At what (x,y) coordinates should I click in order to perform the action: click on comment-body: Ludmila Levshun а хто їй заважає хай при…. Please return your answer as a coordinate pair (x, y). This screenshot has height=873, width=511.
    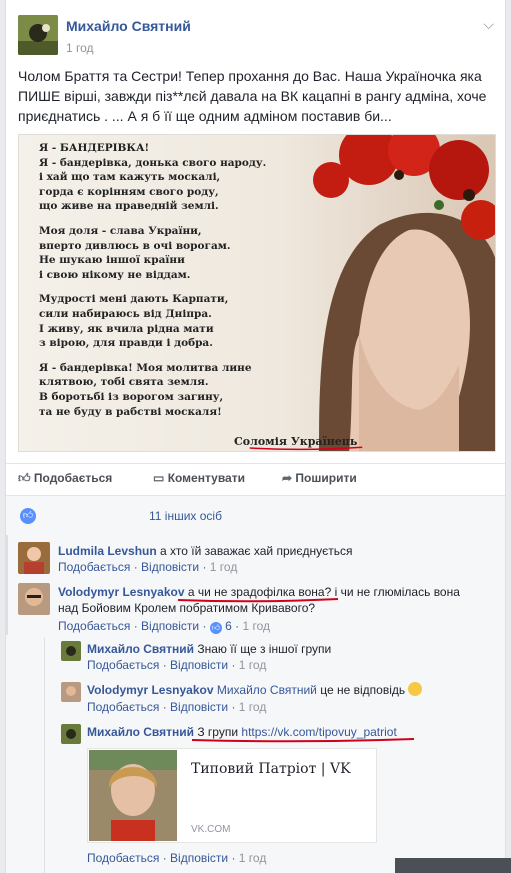
    Looking at the image, I should click on (205, 551).